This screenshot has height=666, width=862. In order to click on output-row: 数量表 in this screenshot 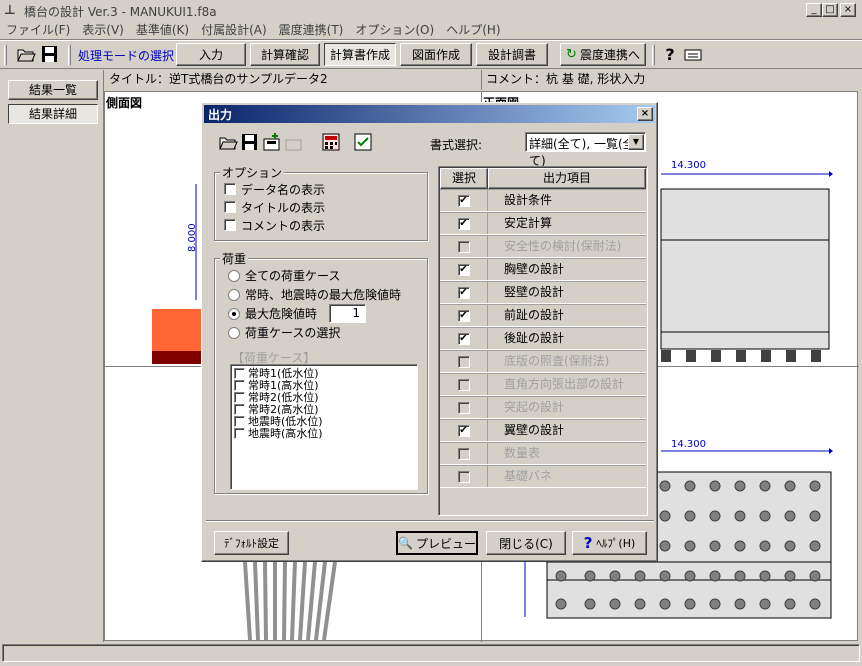, I will do `click(543, 453)`.